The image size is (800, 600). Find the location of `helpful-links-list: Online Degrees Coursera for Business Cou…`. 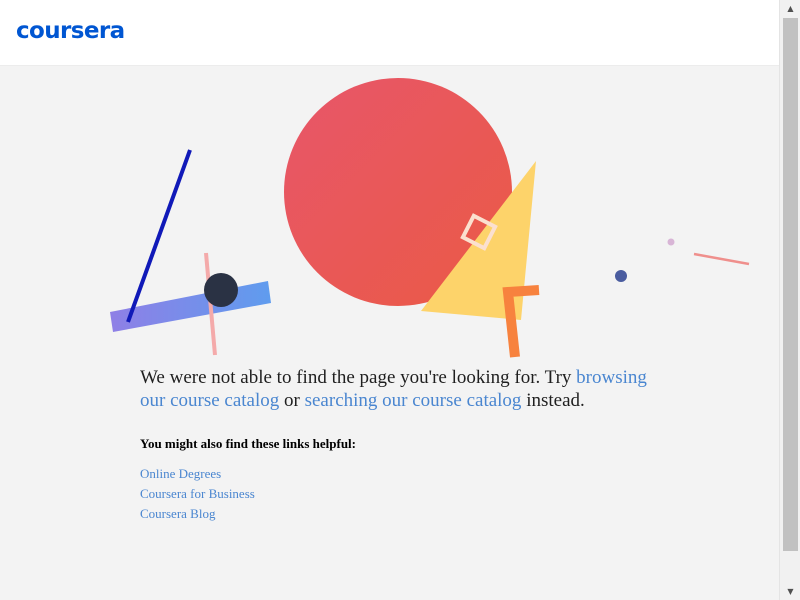

helpful-links-list: Online Degrees Coursera for Business Cou… is located at coordinates (400, 494).